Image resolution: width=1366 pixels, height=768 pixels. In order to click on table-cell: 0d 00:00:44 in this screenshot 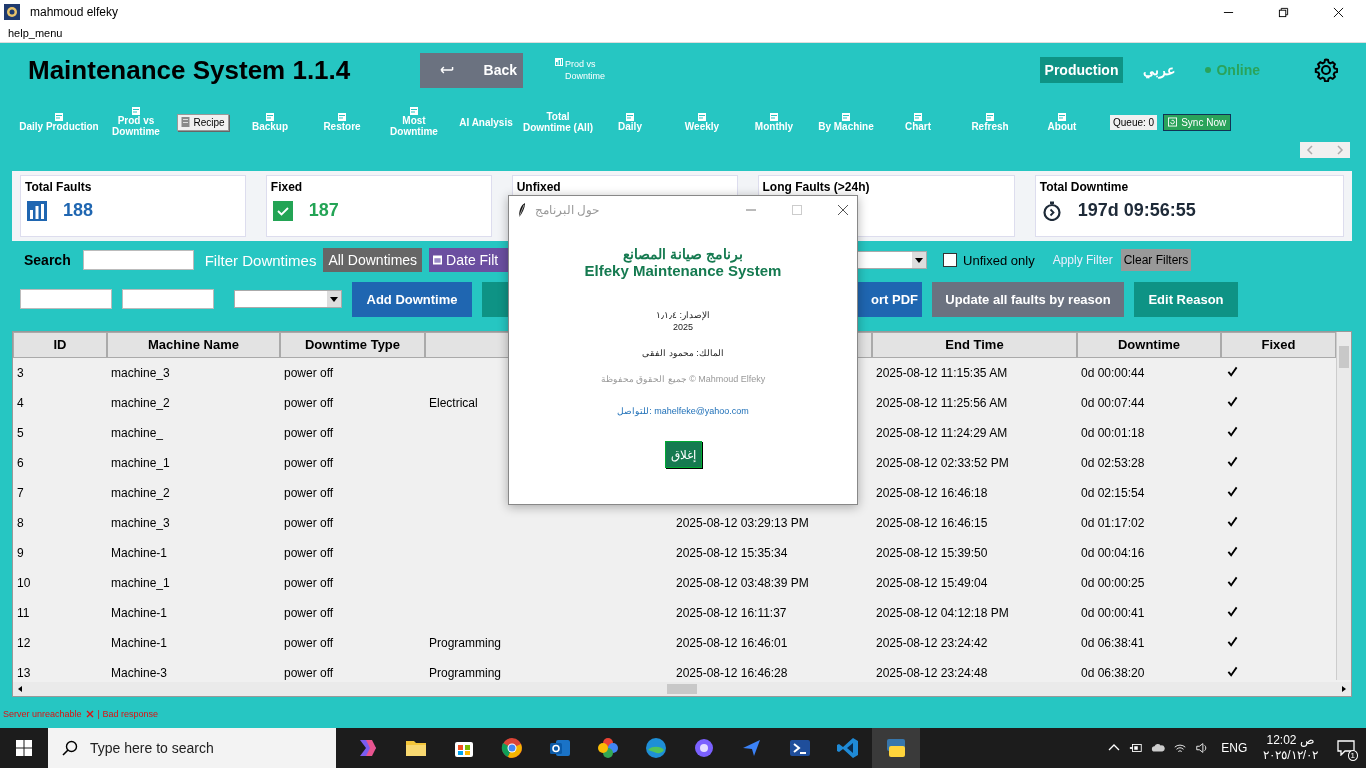, I will do `click(1113, 373)`.